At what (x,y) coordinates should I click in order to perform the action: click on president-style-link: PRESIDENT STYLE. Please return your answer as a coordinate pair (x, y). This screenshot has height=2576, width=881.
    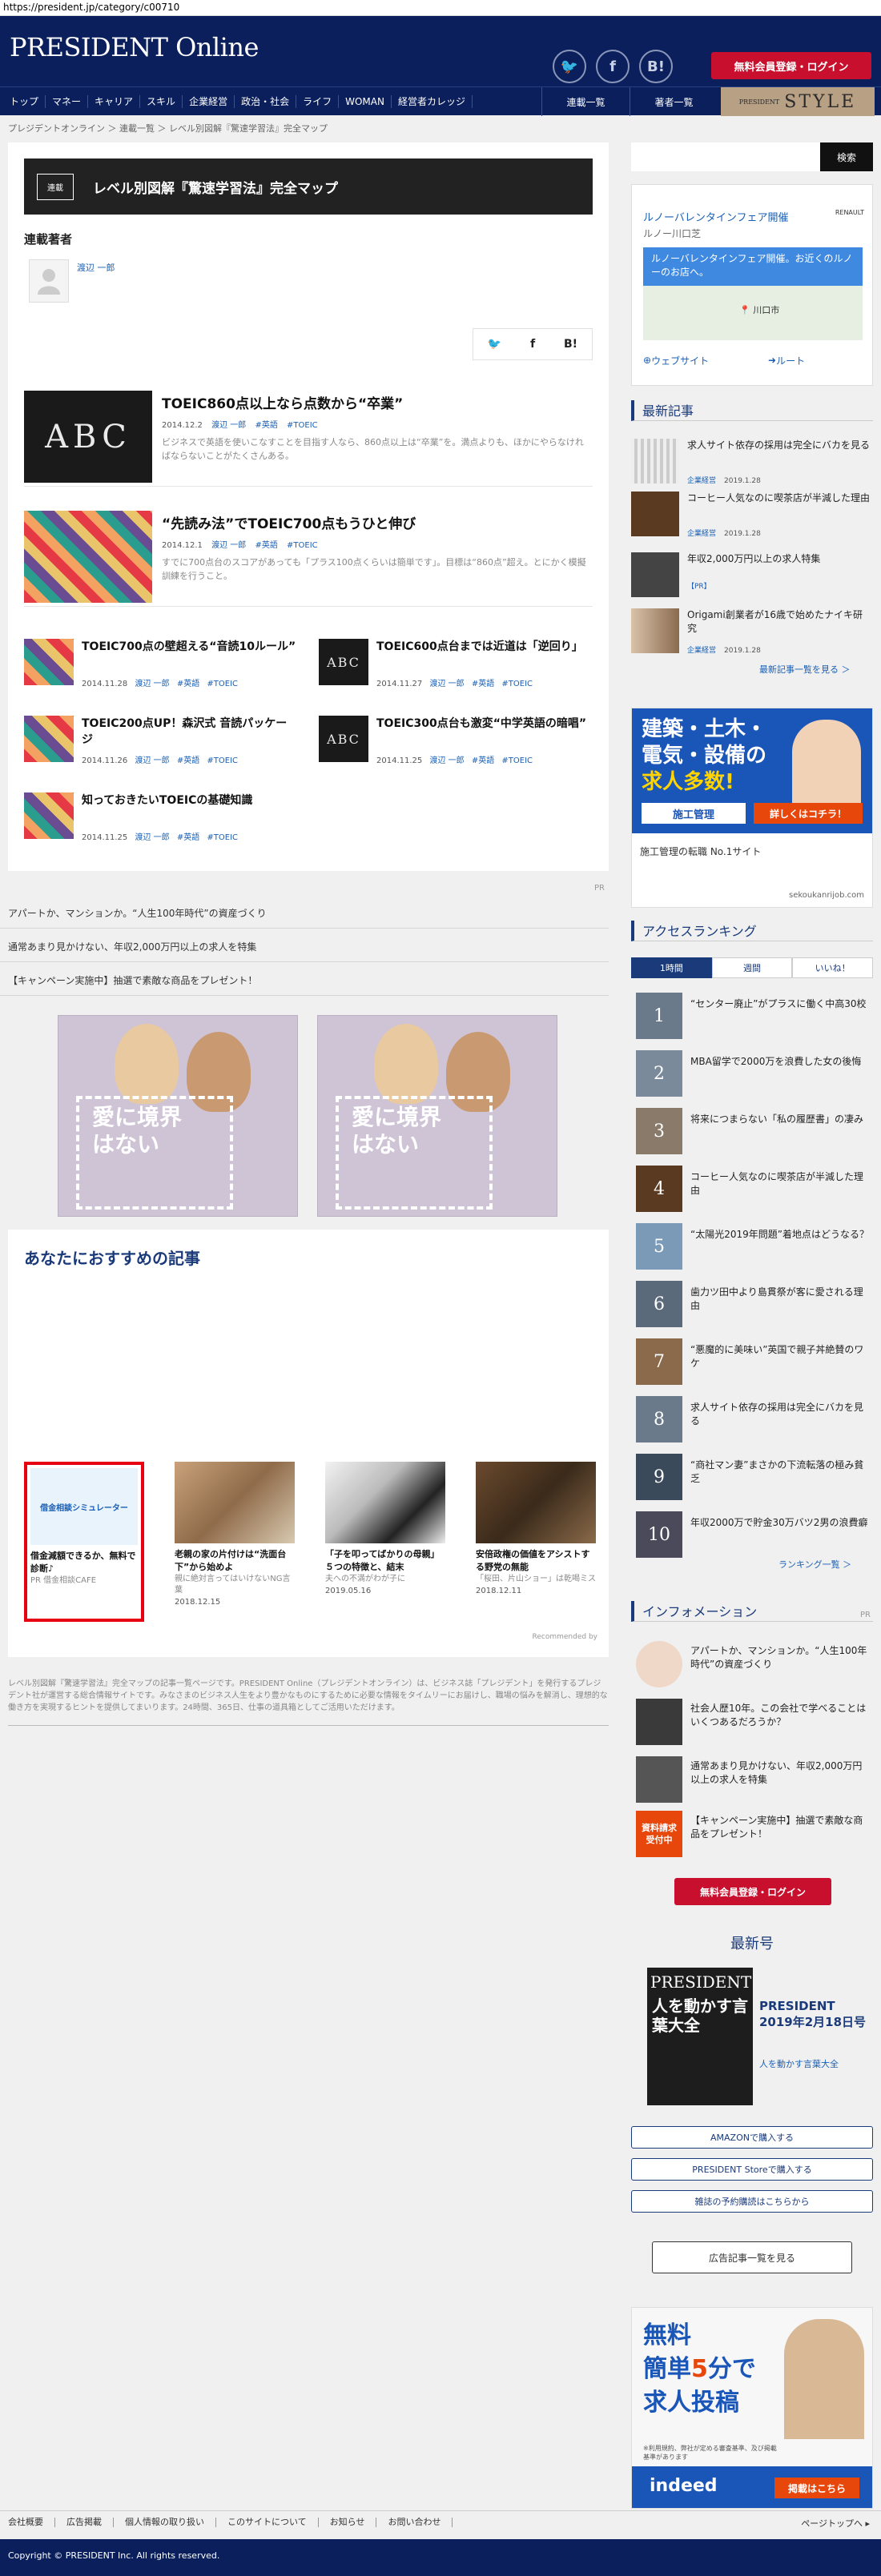
    Looking at the image, I should click on (798, 102).